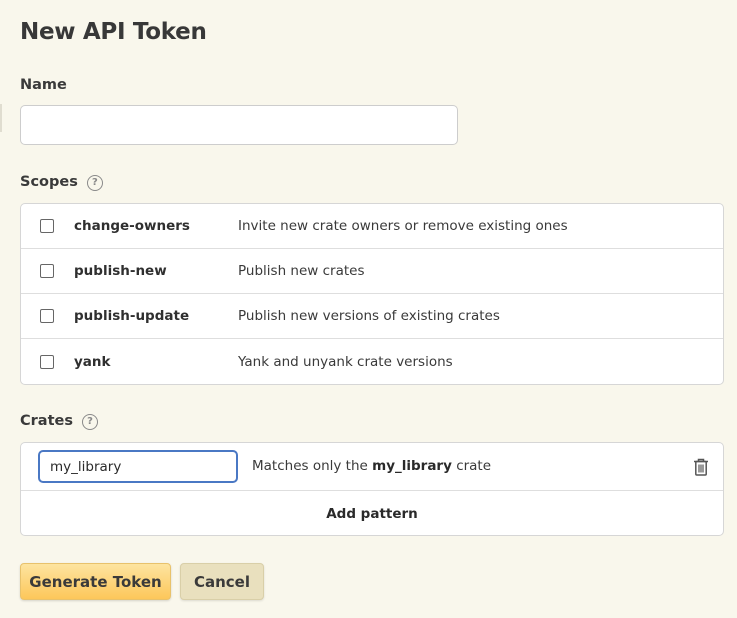  Describe the element at coordinates (120, 271) in the screenshot. I see `scope-name: publish-new` at that location.